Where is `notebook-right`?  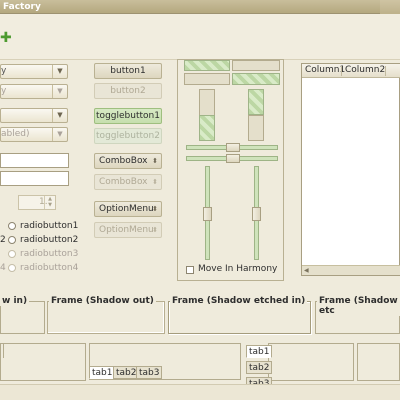
notebook-right is located at coordinates (378, 362).